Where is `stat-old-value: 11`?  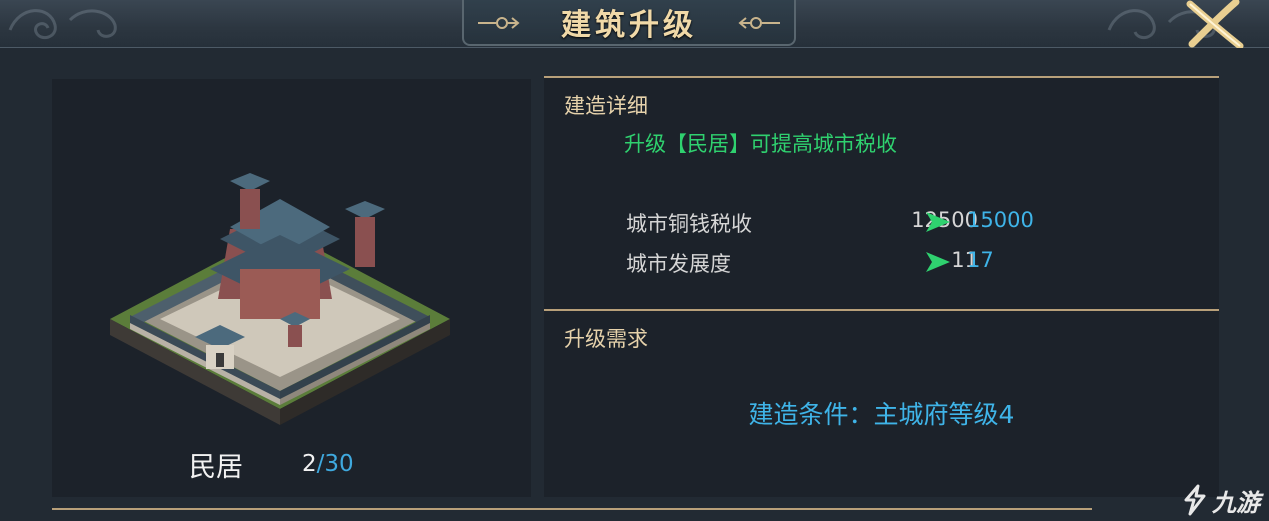 stat-old-value: 11 is located at coordinates (964, 260).